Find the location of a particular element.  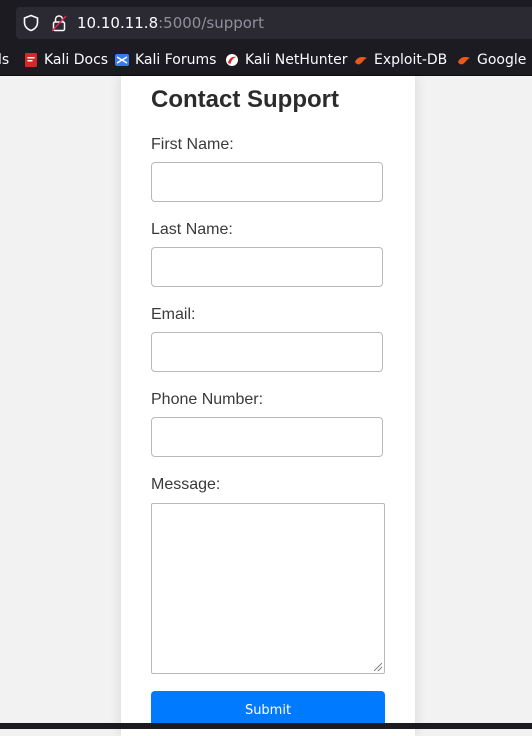

bookmark-partial: ls is located at coordinates (4, 60).